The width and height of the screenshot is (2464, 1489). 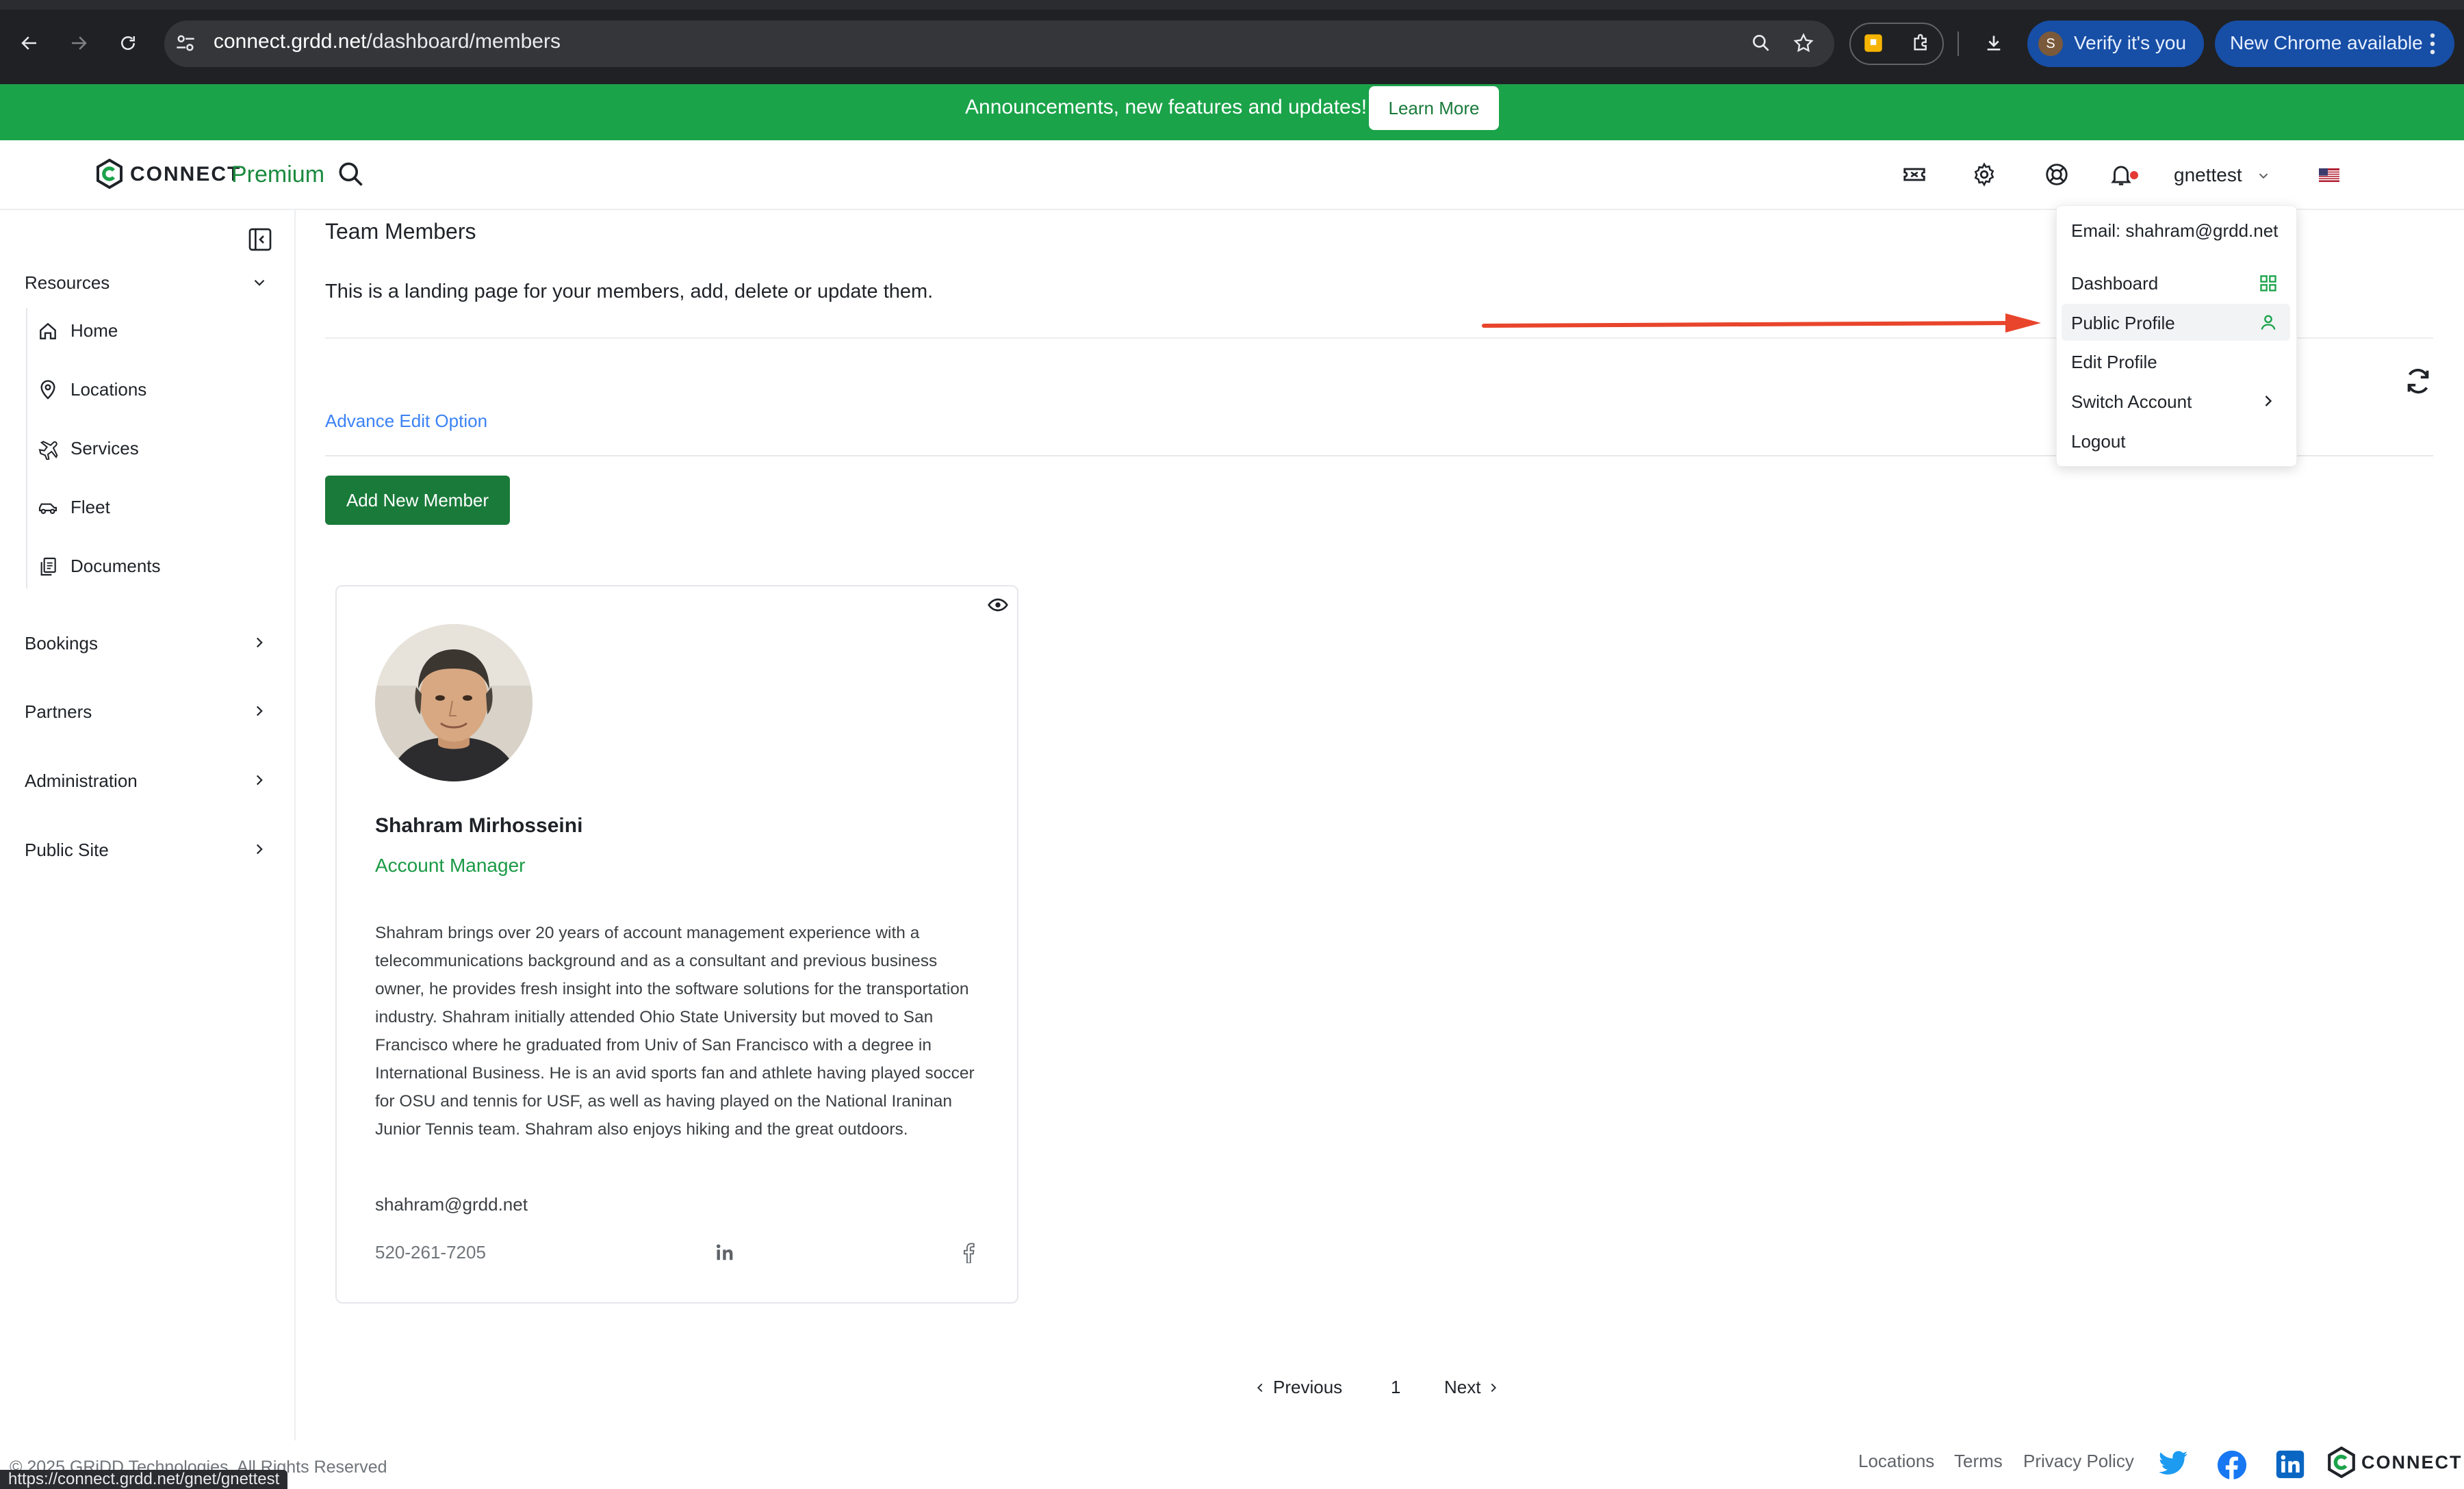 What do you see at coordinates (2412, 1463) in the screenshot?
I see `footer-logo-text: CONNECT` at bounding box center [2412, 1463].